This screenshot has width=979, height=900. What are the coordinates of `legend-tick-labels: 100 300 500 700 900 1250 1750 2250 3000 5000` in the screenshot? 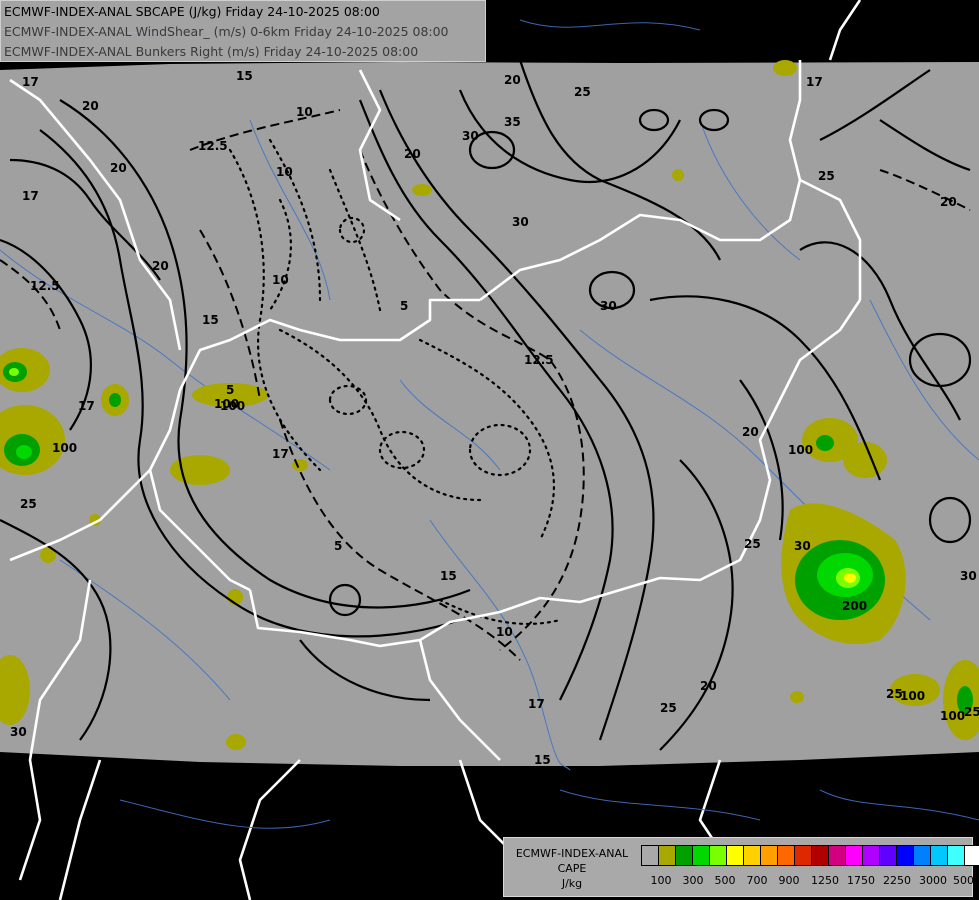 It's located at (809, 881).